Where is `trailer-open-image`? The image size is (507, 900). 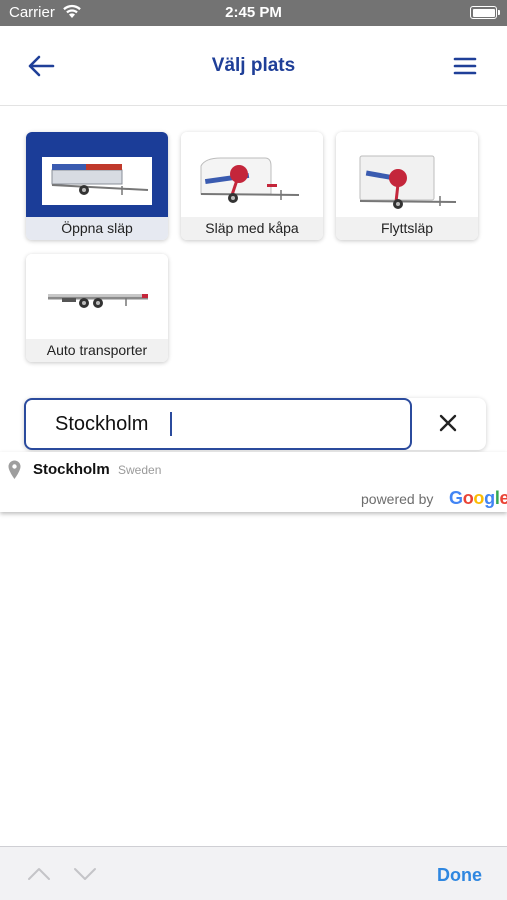 trailer-open-image is located at coordinates (97, 174).